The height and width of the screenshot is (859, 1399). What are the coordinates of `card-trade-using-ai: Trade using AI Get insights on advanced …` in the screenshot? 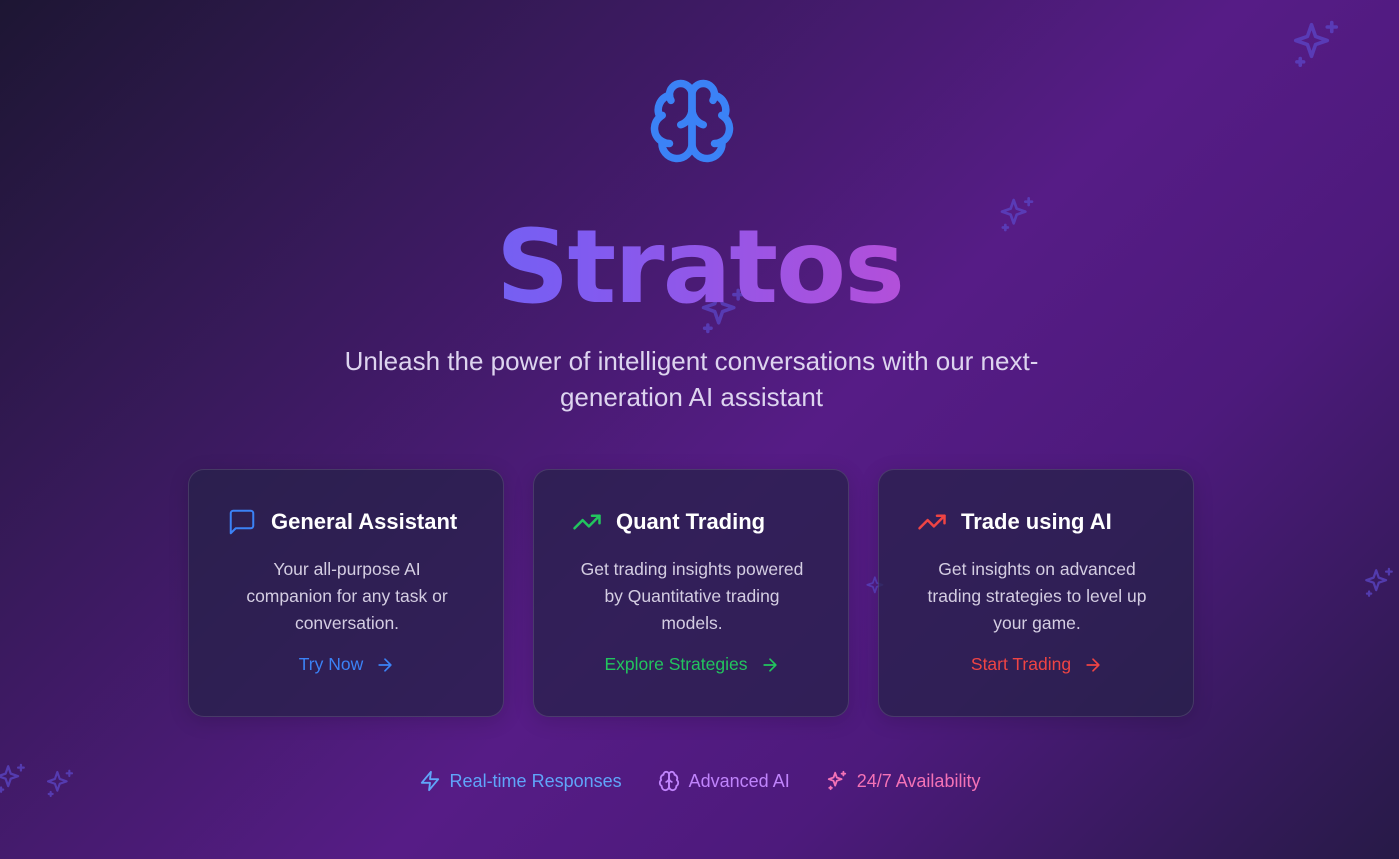 It's located at (1036, 593).